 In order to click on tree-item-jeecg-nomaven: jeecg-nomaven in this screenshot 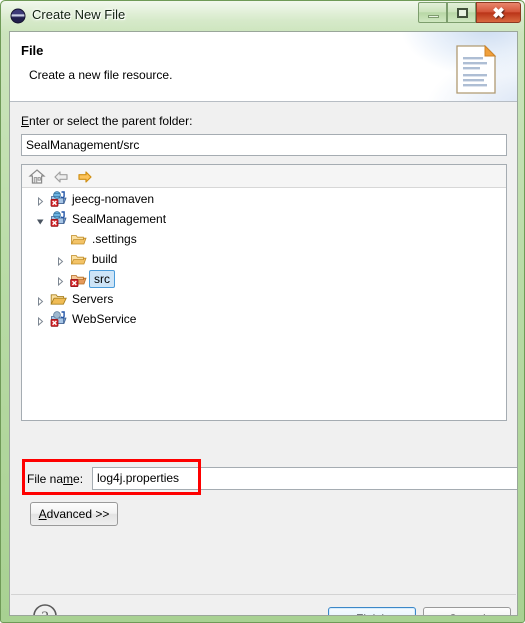, I will do `click(264, 199)`.